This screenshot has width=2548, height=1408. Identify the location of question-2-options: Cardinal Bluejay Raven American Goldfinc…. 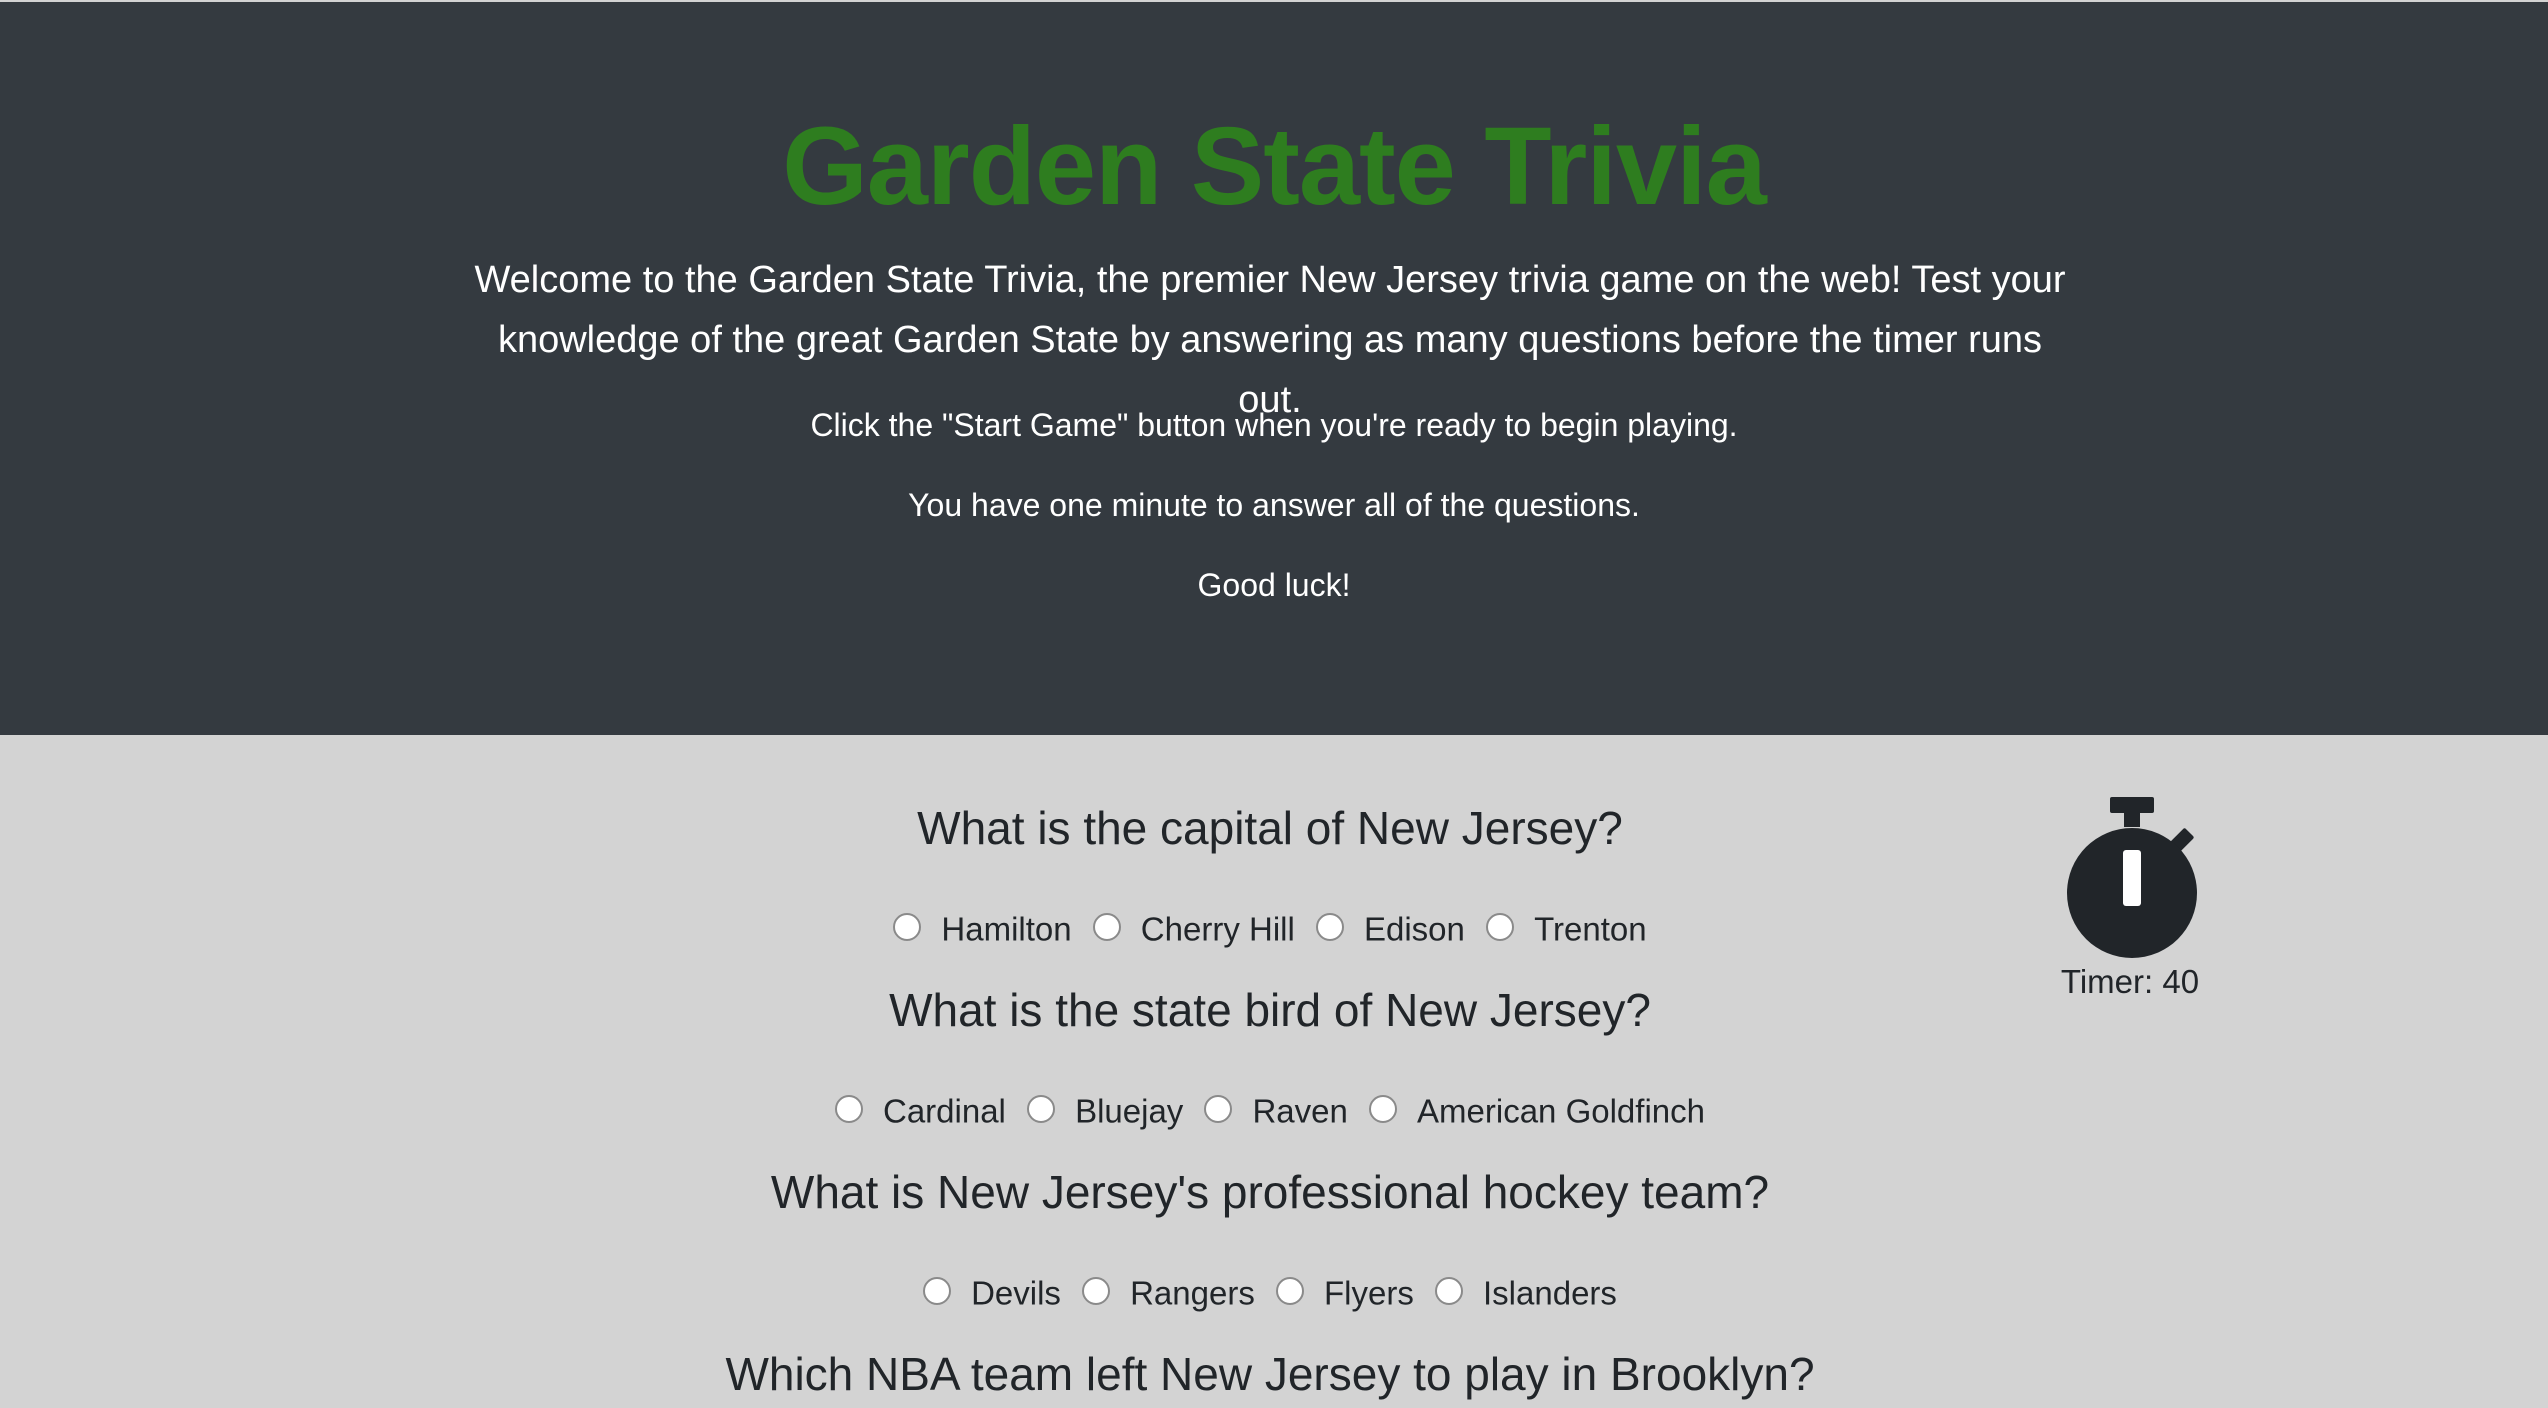
(1270, 1110).